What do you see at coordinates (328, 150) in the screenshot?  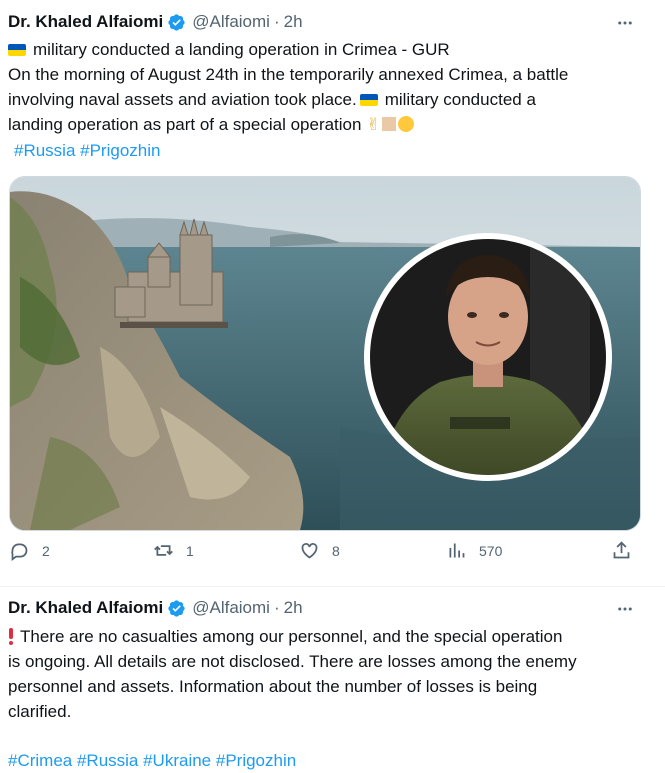 I see `hashtags: #Russia #Prigozhin` at bounding box center [328, 150].